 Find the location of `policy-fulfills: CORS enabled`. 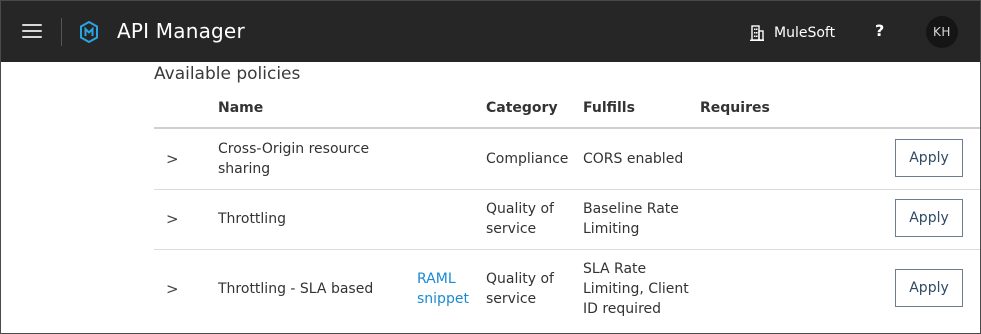

policy-fulfills: CORS enabled is located at coordinates (633, 159).